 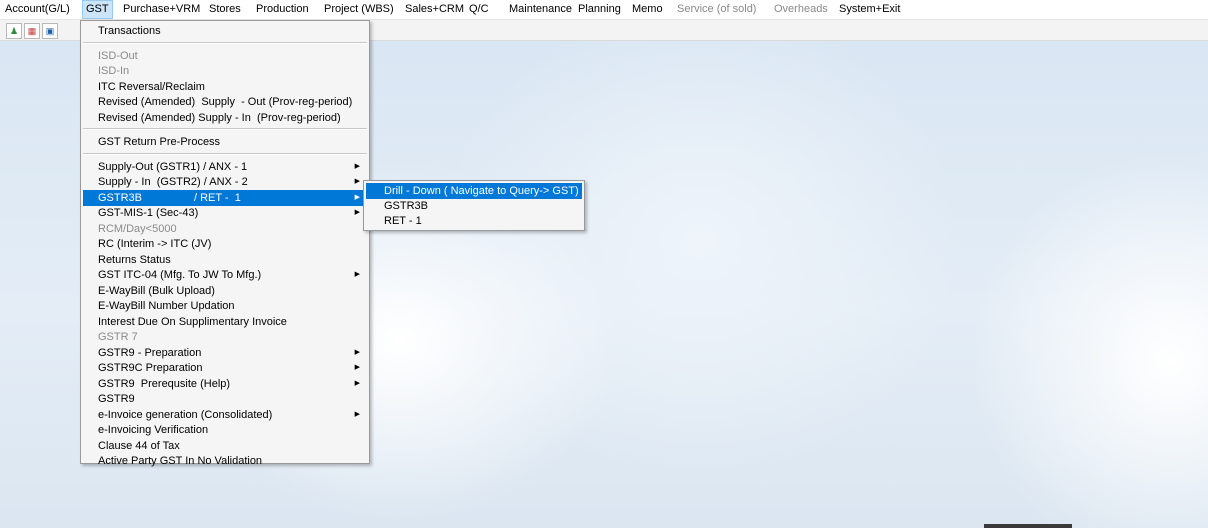 What do you see at coordinates (225, 430) in the screenshot?
I see `gst-menu-item: e-Invoicing Verification` at bounding box center [225, 430].